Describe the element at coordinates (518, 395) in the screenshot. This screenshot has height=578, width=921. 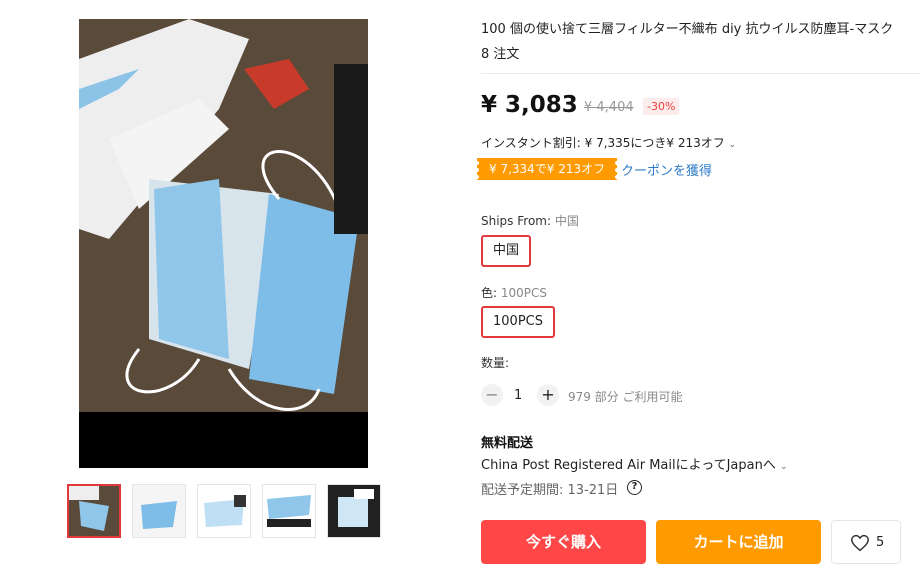
I see `quantity-value: 1` at that location.